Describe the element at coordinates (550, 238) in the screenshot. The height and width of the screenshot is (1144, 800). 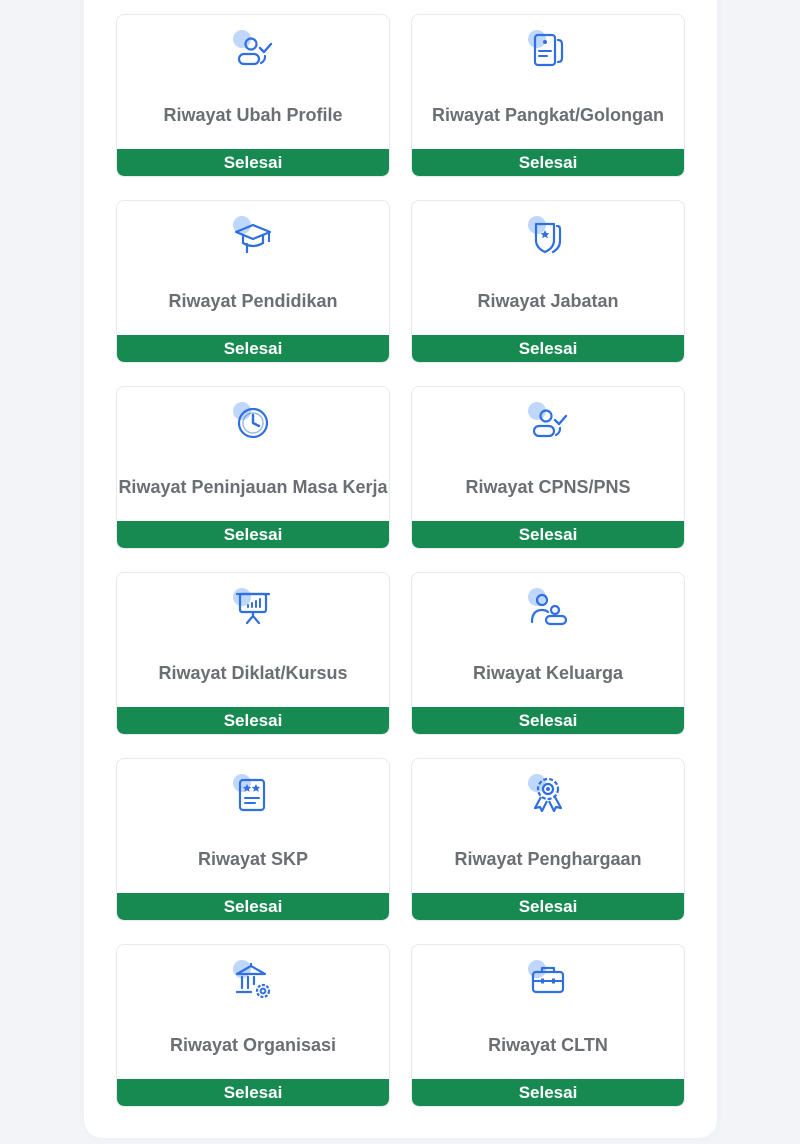
I see `badge-icon` at that location.